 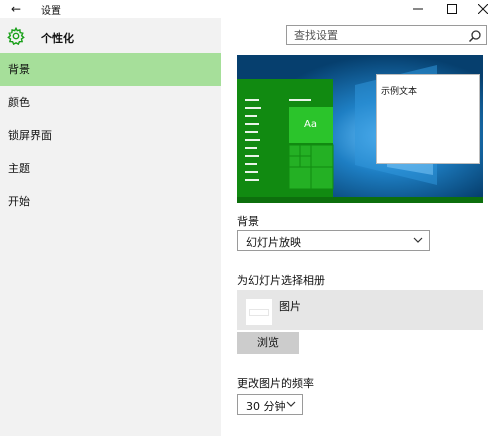 I want to click on album-folder-name: 图片, so click(x=290, y=306).